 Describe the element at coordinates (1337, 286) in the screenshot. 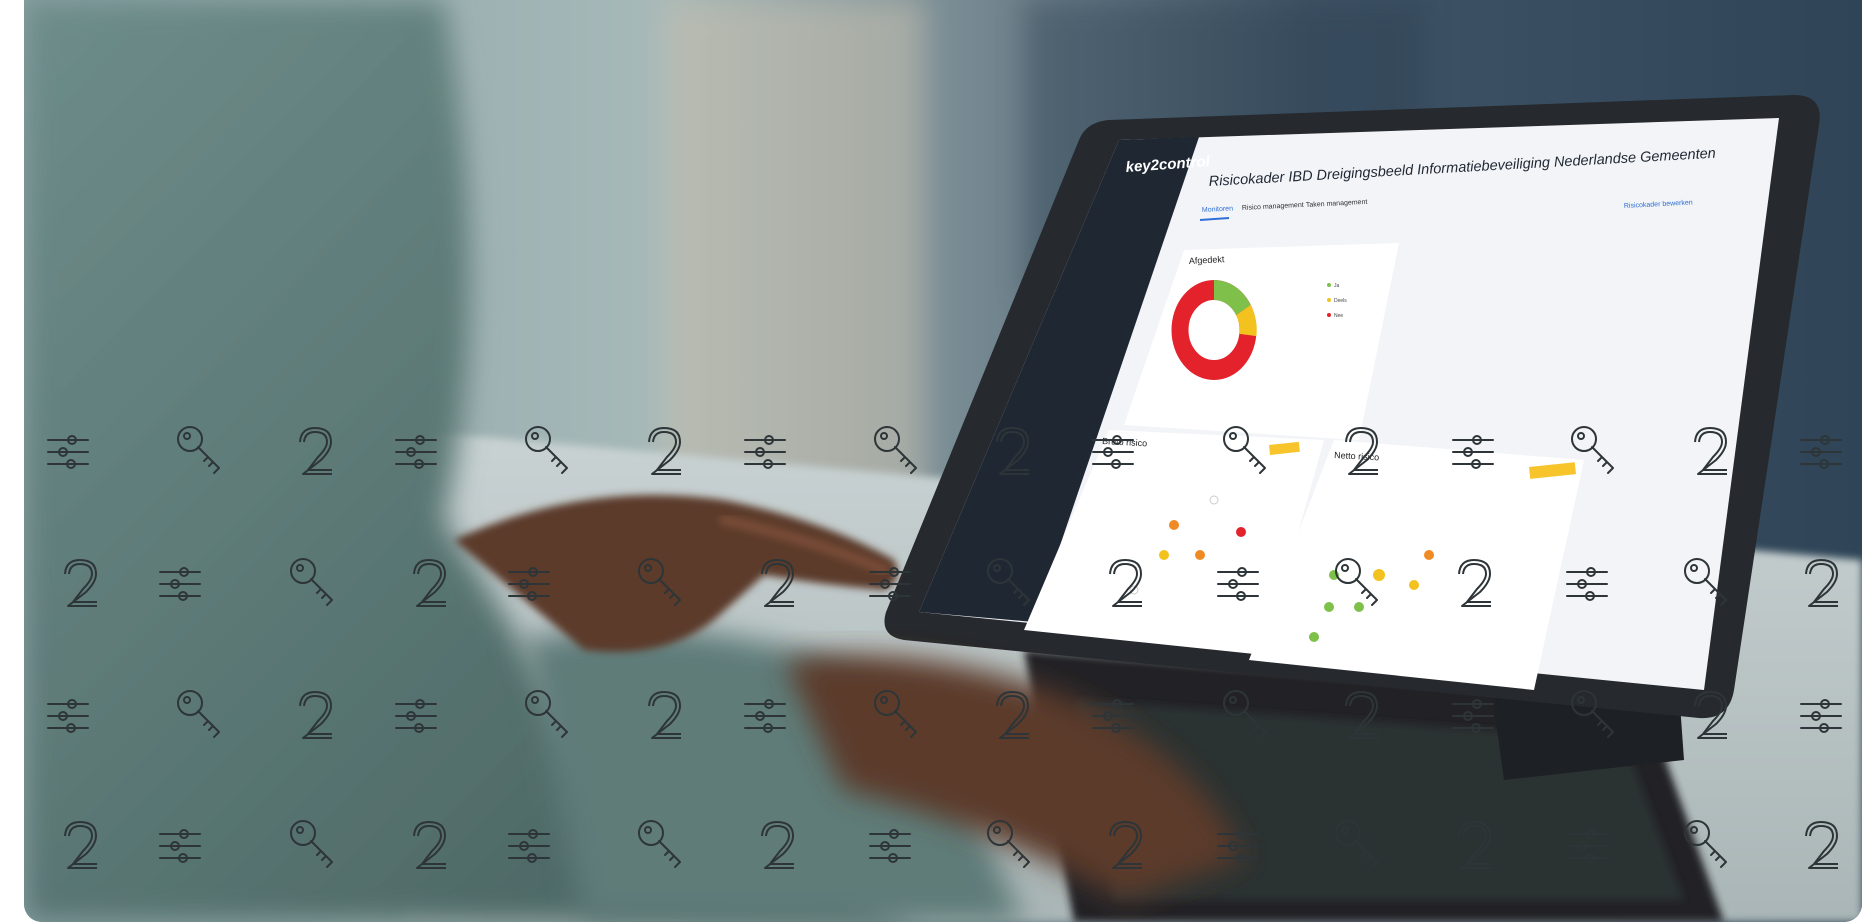

I see `legend-ja: Ja` at that location.